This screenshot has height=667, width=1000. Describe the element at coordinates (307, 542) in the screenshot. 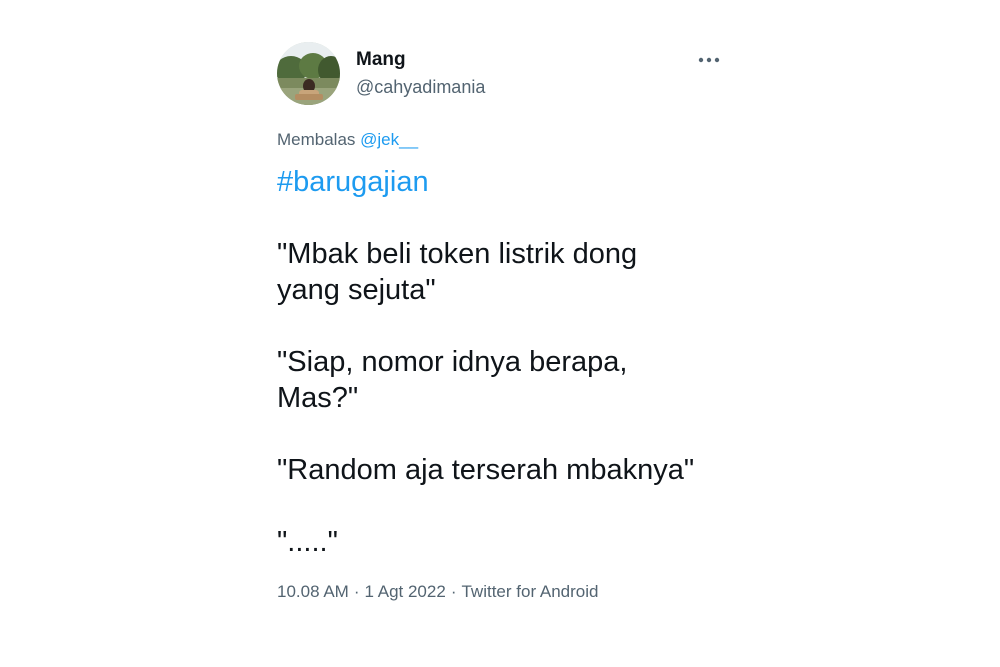

I see `tweet-line: "....."` at that location.